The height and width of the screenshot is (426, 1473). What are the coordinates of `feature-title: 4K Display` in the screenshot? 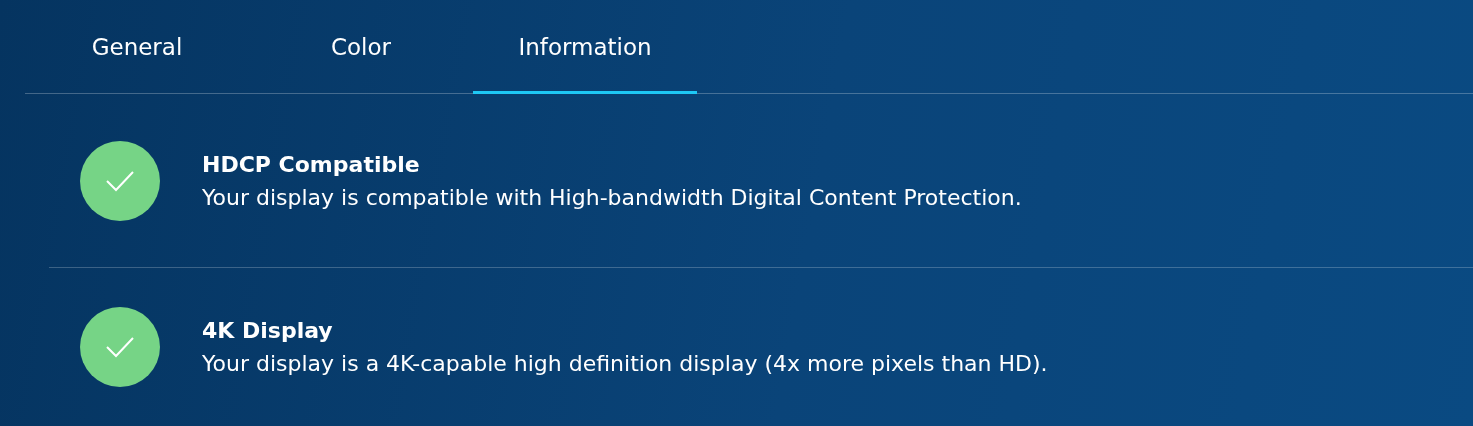 It's located at (268, 330).